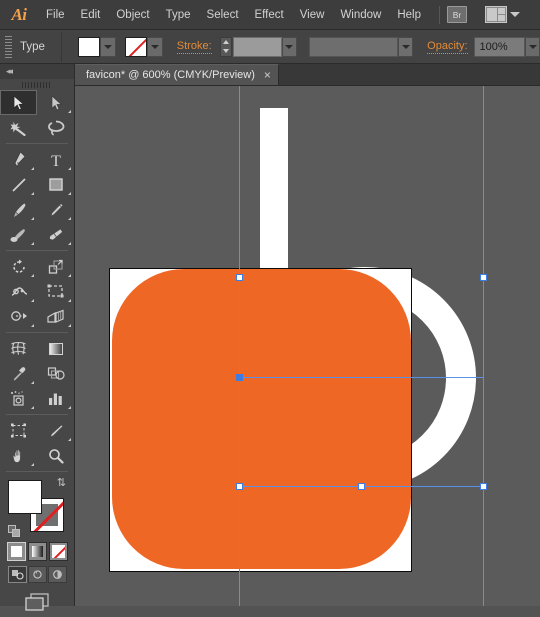  I want to click on fill-swatch, so click(88, 46).